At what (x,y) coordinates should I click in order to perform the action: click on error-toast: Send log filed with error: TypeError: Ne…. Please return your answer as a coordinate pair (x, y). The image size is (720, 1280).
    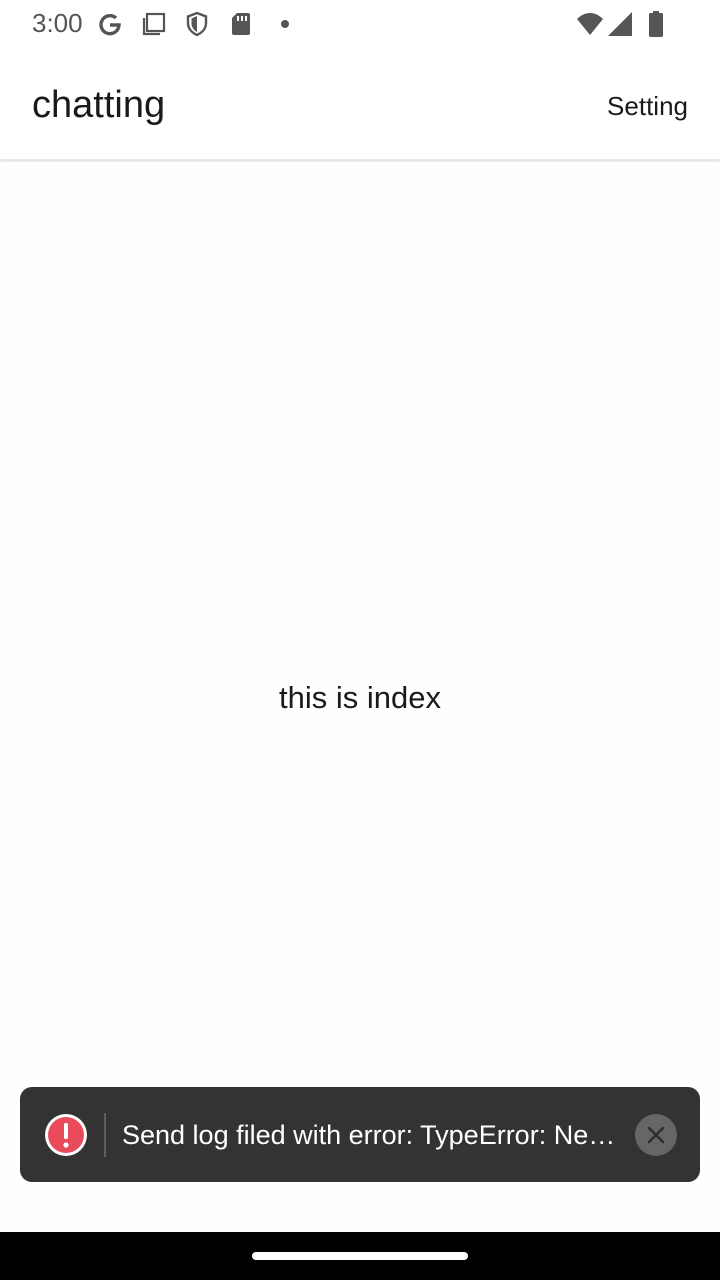
    Looking at the image, I should click on (360, 1134).